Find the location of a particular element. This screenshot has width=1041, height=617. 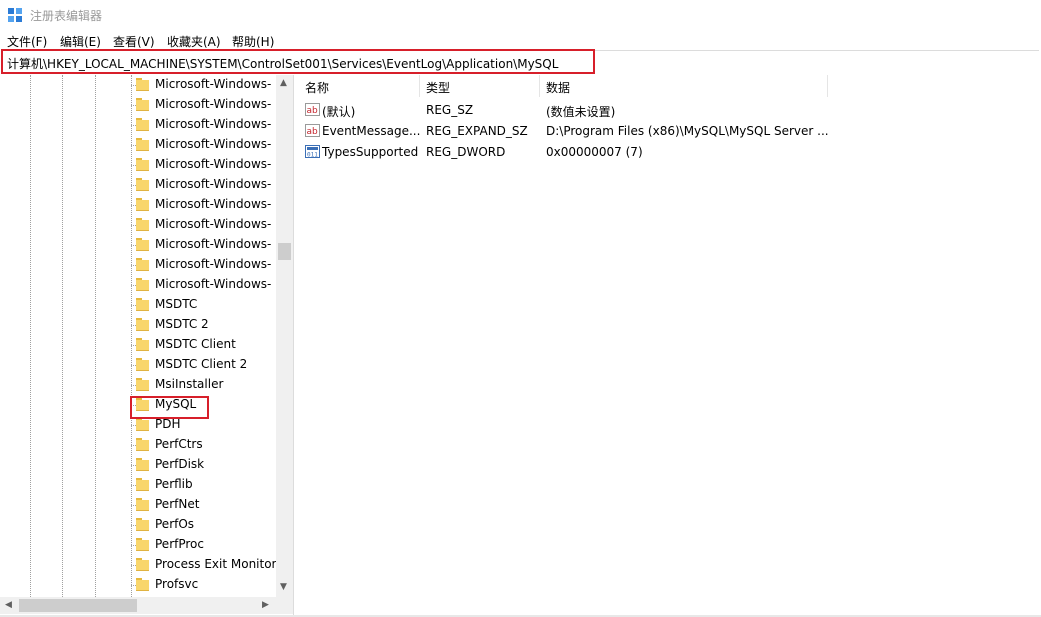

registry-editor-icon is located at coordinates (15, 15).